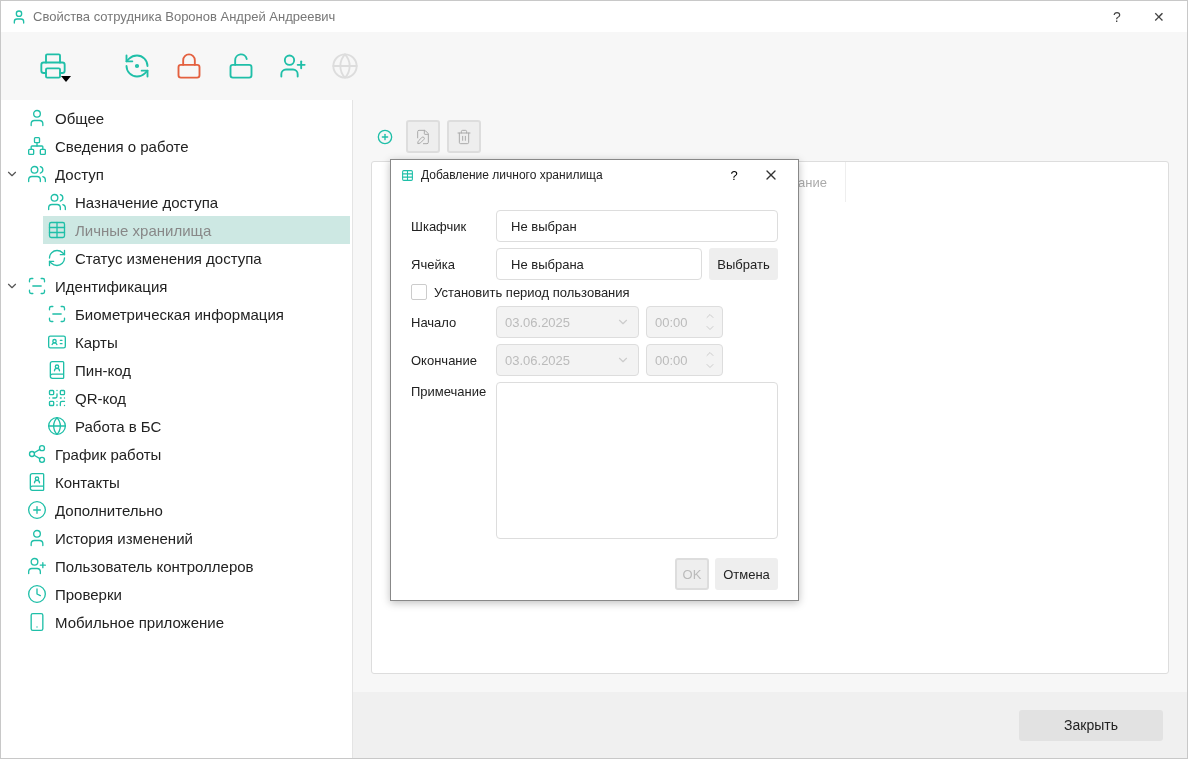  Describe the element at coordinates (445, 360) in the screenshot. I see `field-label: Окончание` at that location.